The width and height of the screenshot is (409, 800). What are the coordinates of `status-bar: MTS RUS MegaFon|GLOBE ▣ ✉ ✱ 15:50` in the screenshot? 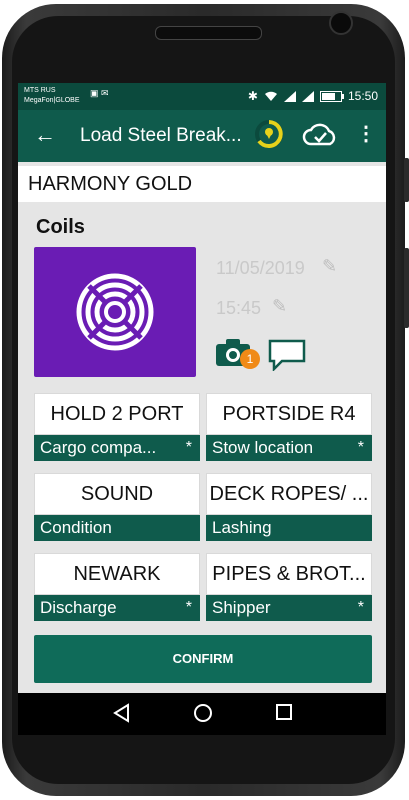 It's located at (202, 96).